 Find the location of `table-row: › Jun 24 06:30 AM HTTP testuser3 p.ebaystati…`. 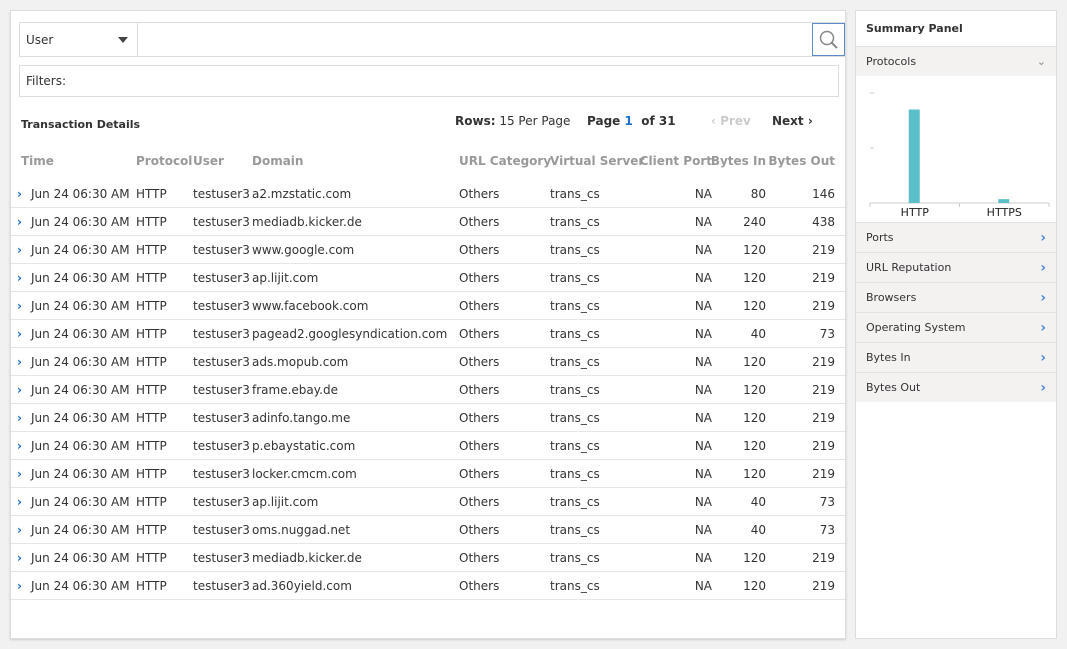

table-row: › Jun 24 06:30 AM HTTP testuser3 p.ebaystati… is located at coordinates (428, 446).